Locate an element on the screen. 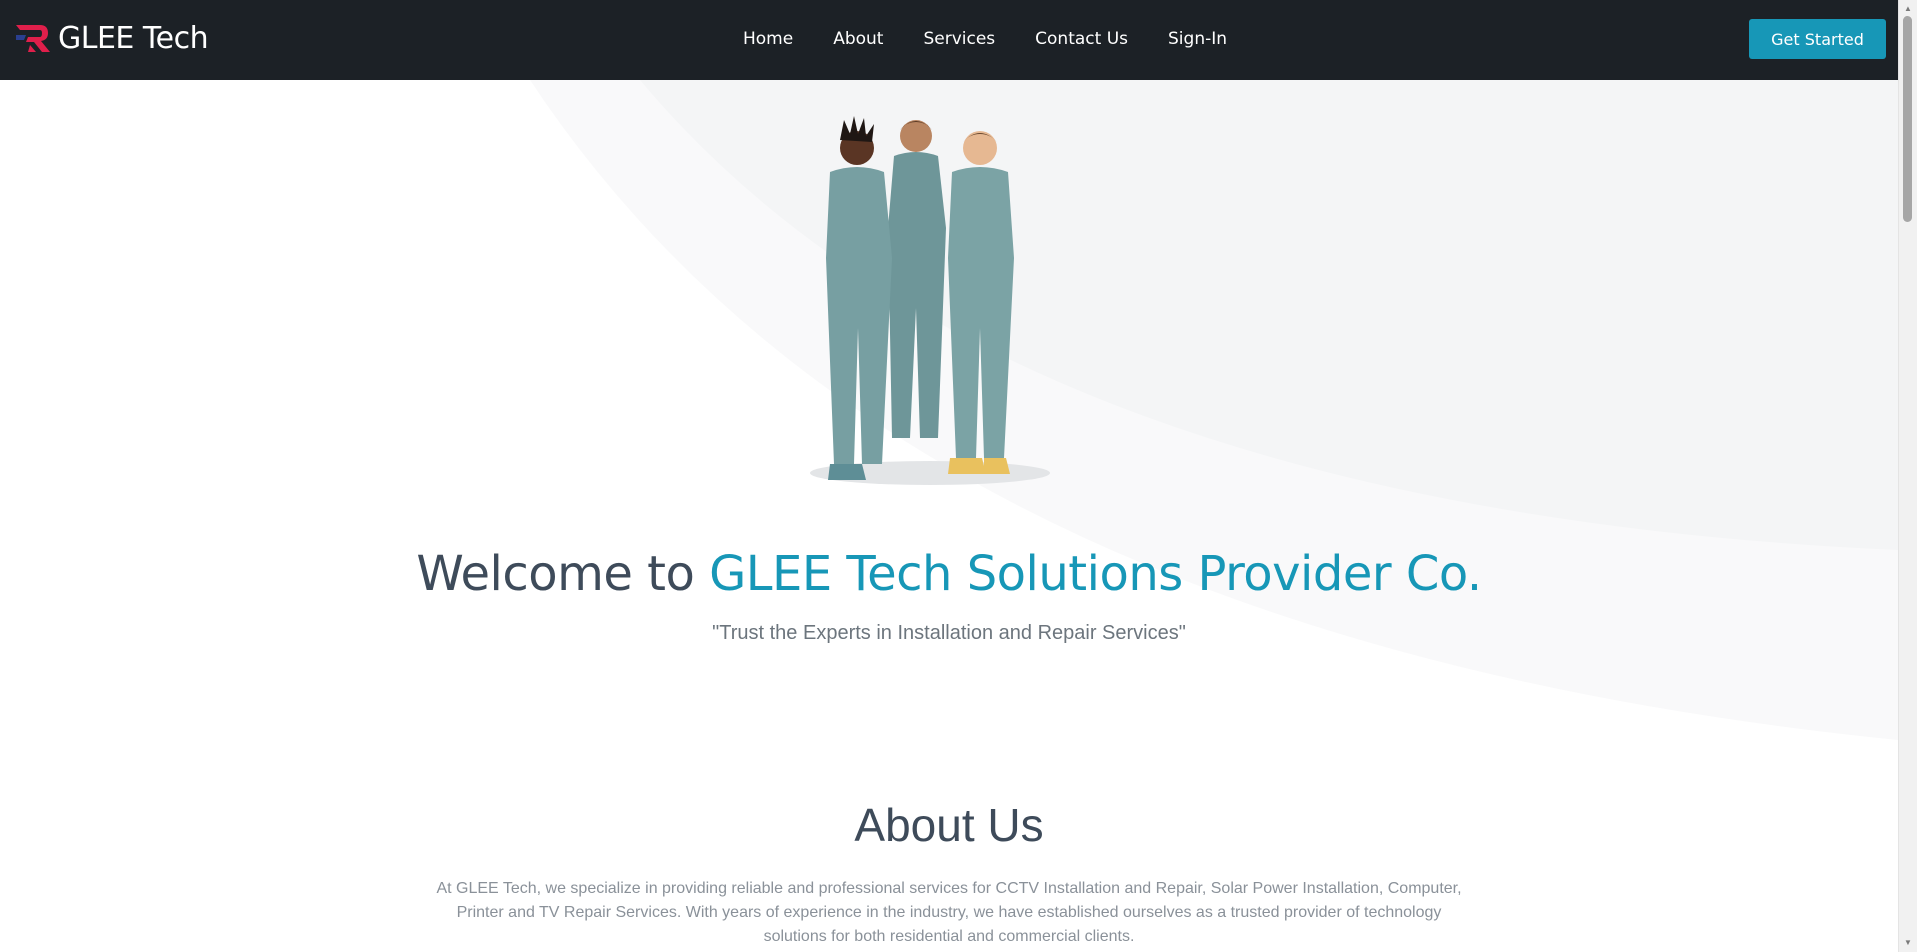 This screenshot has width=1917, height=952. hero-title-lead: Welcome to is located at coordinates (563, 574).